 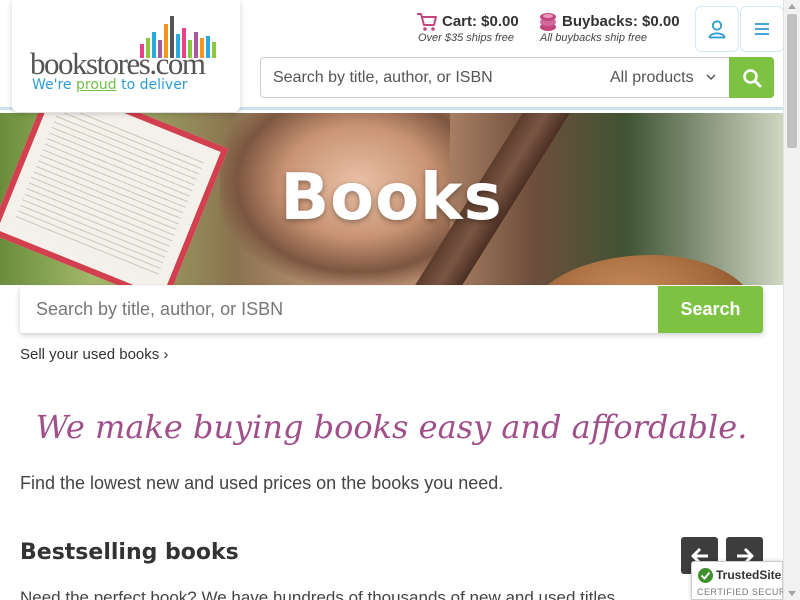 What do you see at coordinates (652, 77) in the screenshot?
I see `product-category-value: All products` at bounding box center [652, 77].